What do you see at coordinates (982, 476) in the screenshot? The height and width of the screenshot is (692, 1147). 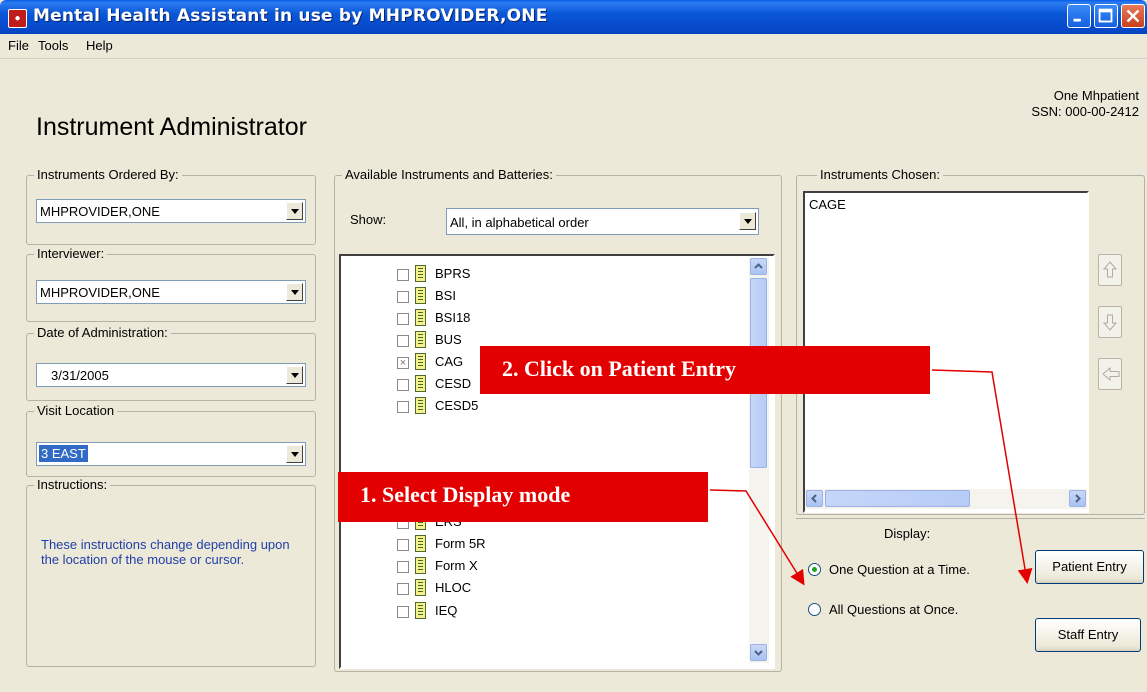 I see `arrow-to-patient-entry` at bounding box center [982, 476].